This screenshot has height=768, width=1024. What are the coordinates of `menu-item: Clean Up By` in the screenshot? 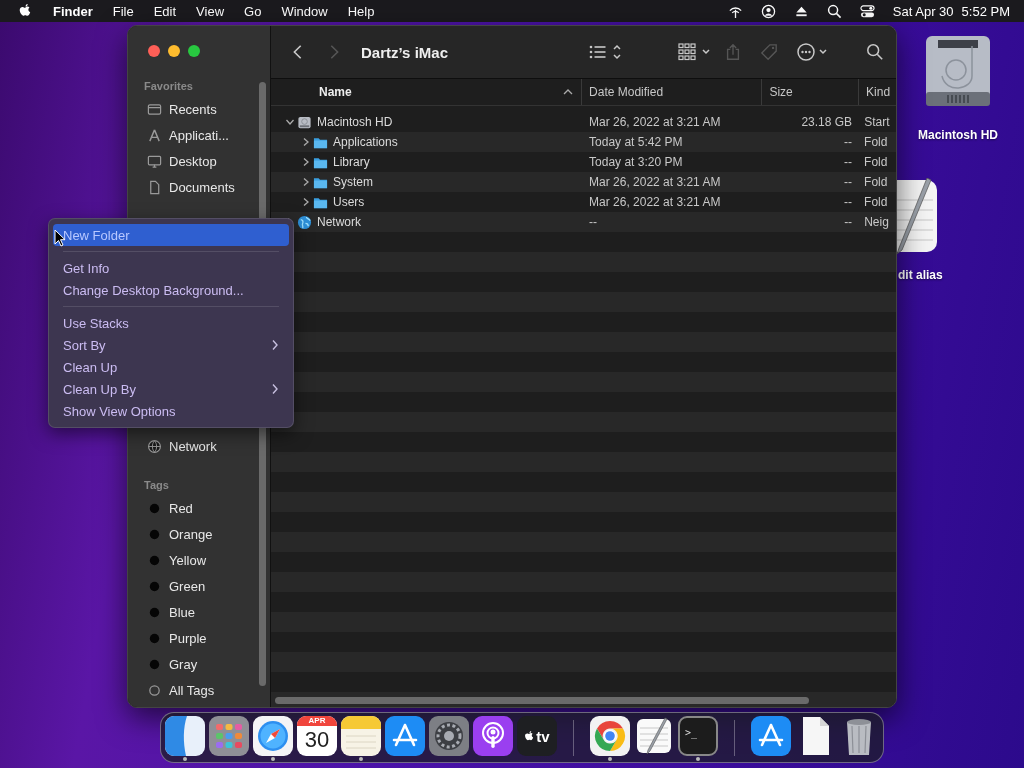 It's located at (171, 389).